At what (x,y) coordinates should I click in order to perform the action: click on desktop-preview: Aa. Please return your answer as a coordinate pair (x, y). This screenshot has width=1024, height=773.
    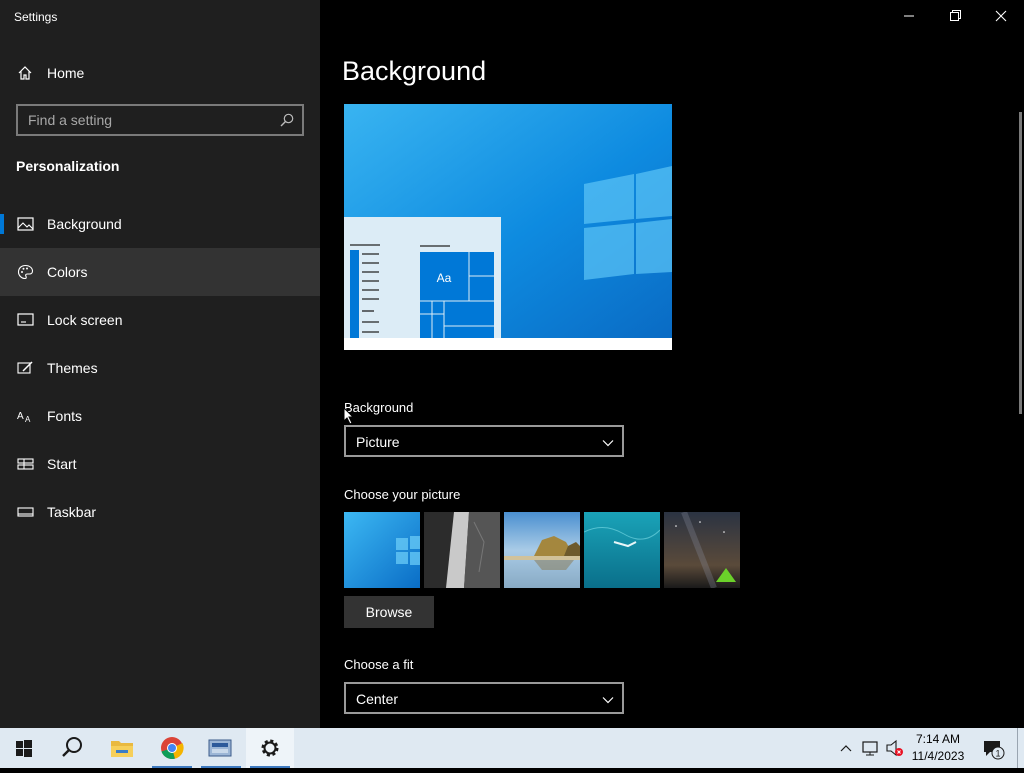
    Looking at the image, I should click on (508, 227).